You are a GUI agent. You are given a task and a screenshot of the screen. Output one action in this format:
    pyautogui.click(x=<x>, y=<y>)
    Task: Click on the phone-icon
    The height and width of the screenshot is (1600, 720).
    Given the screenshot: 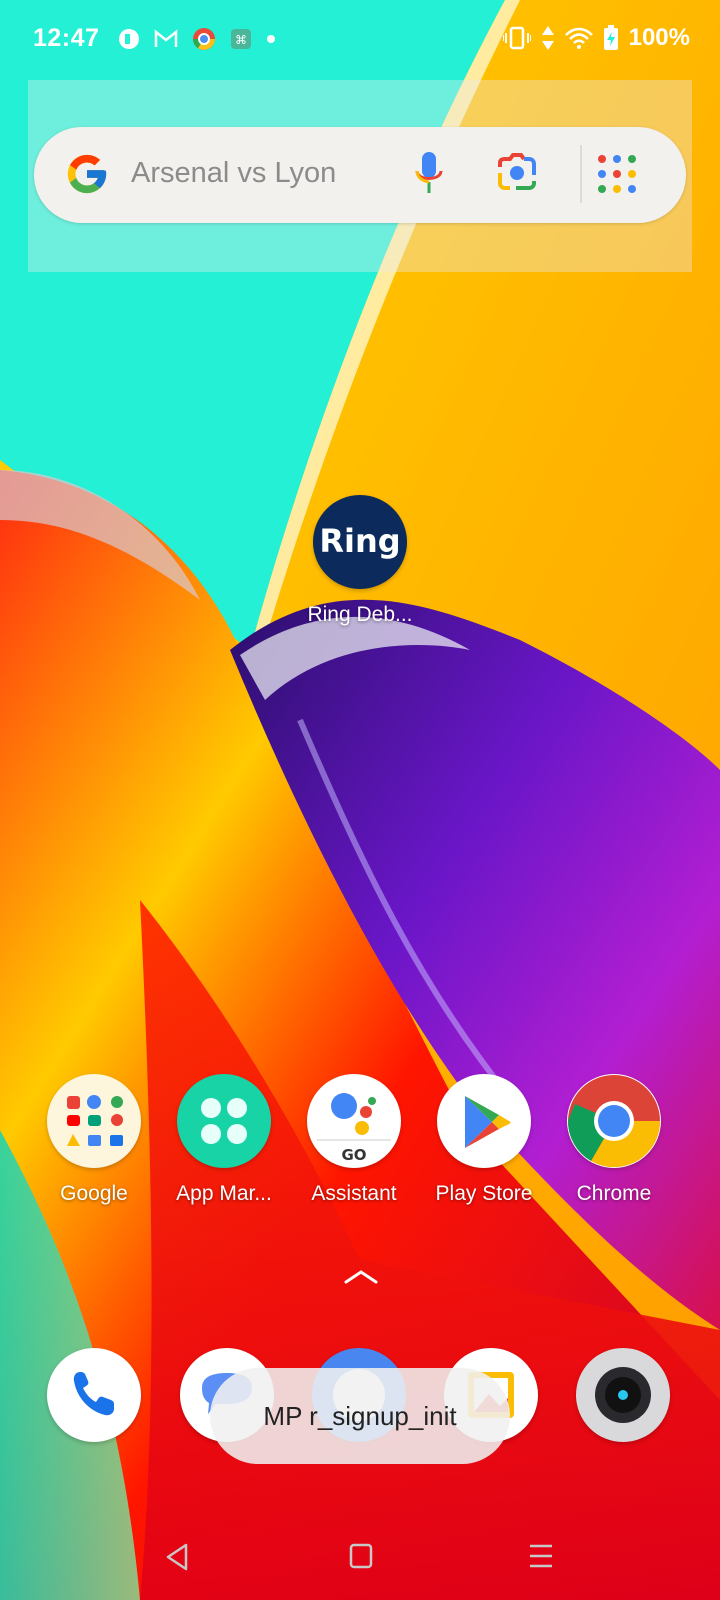 What is the action you would take?
    pyautogui.click(x=94, y=1395)
    